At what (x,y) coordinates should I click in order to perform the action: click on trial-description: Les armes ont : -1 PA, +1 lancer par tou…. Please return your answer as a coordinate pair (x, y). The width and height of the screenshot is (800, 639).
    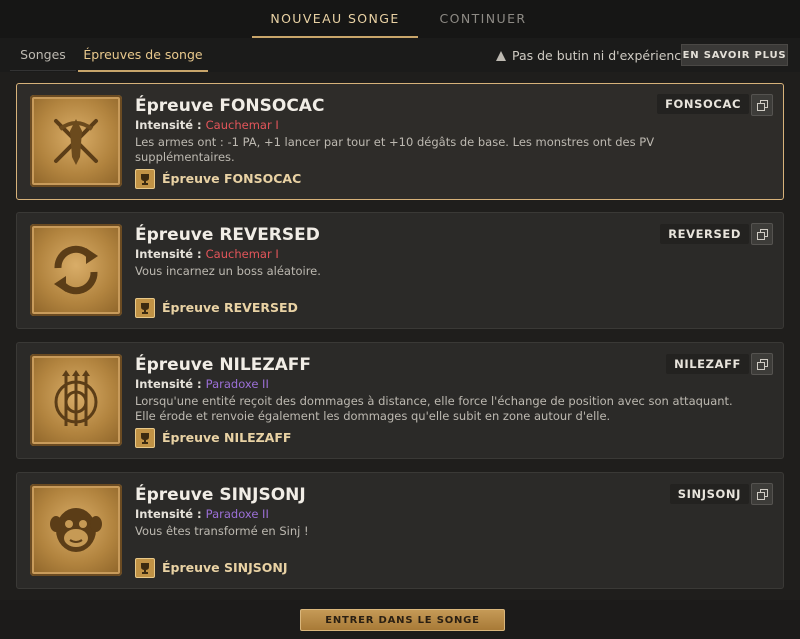
    Looking at the image, I should click on (395, 149).